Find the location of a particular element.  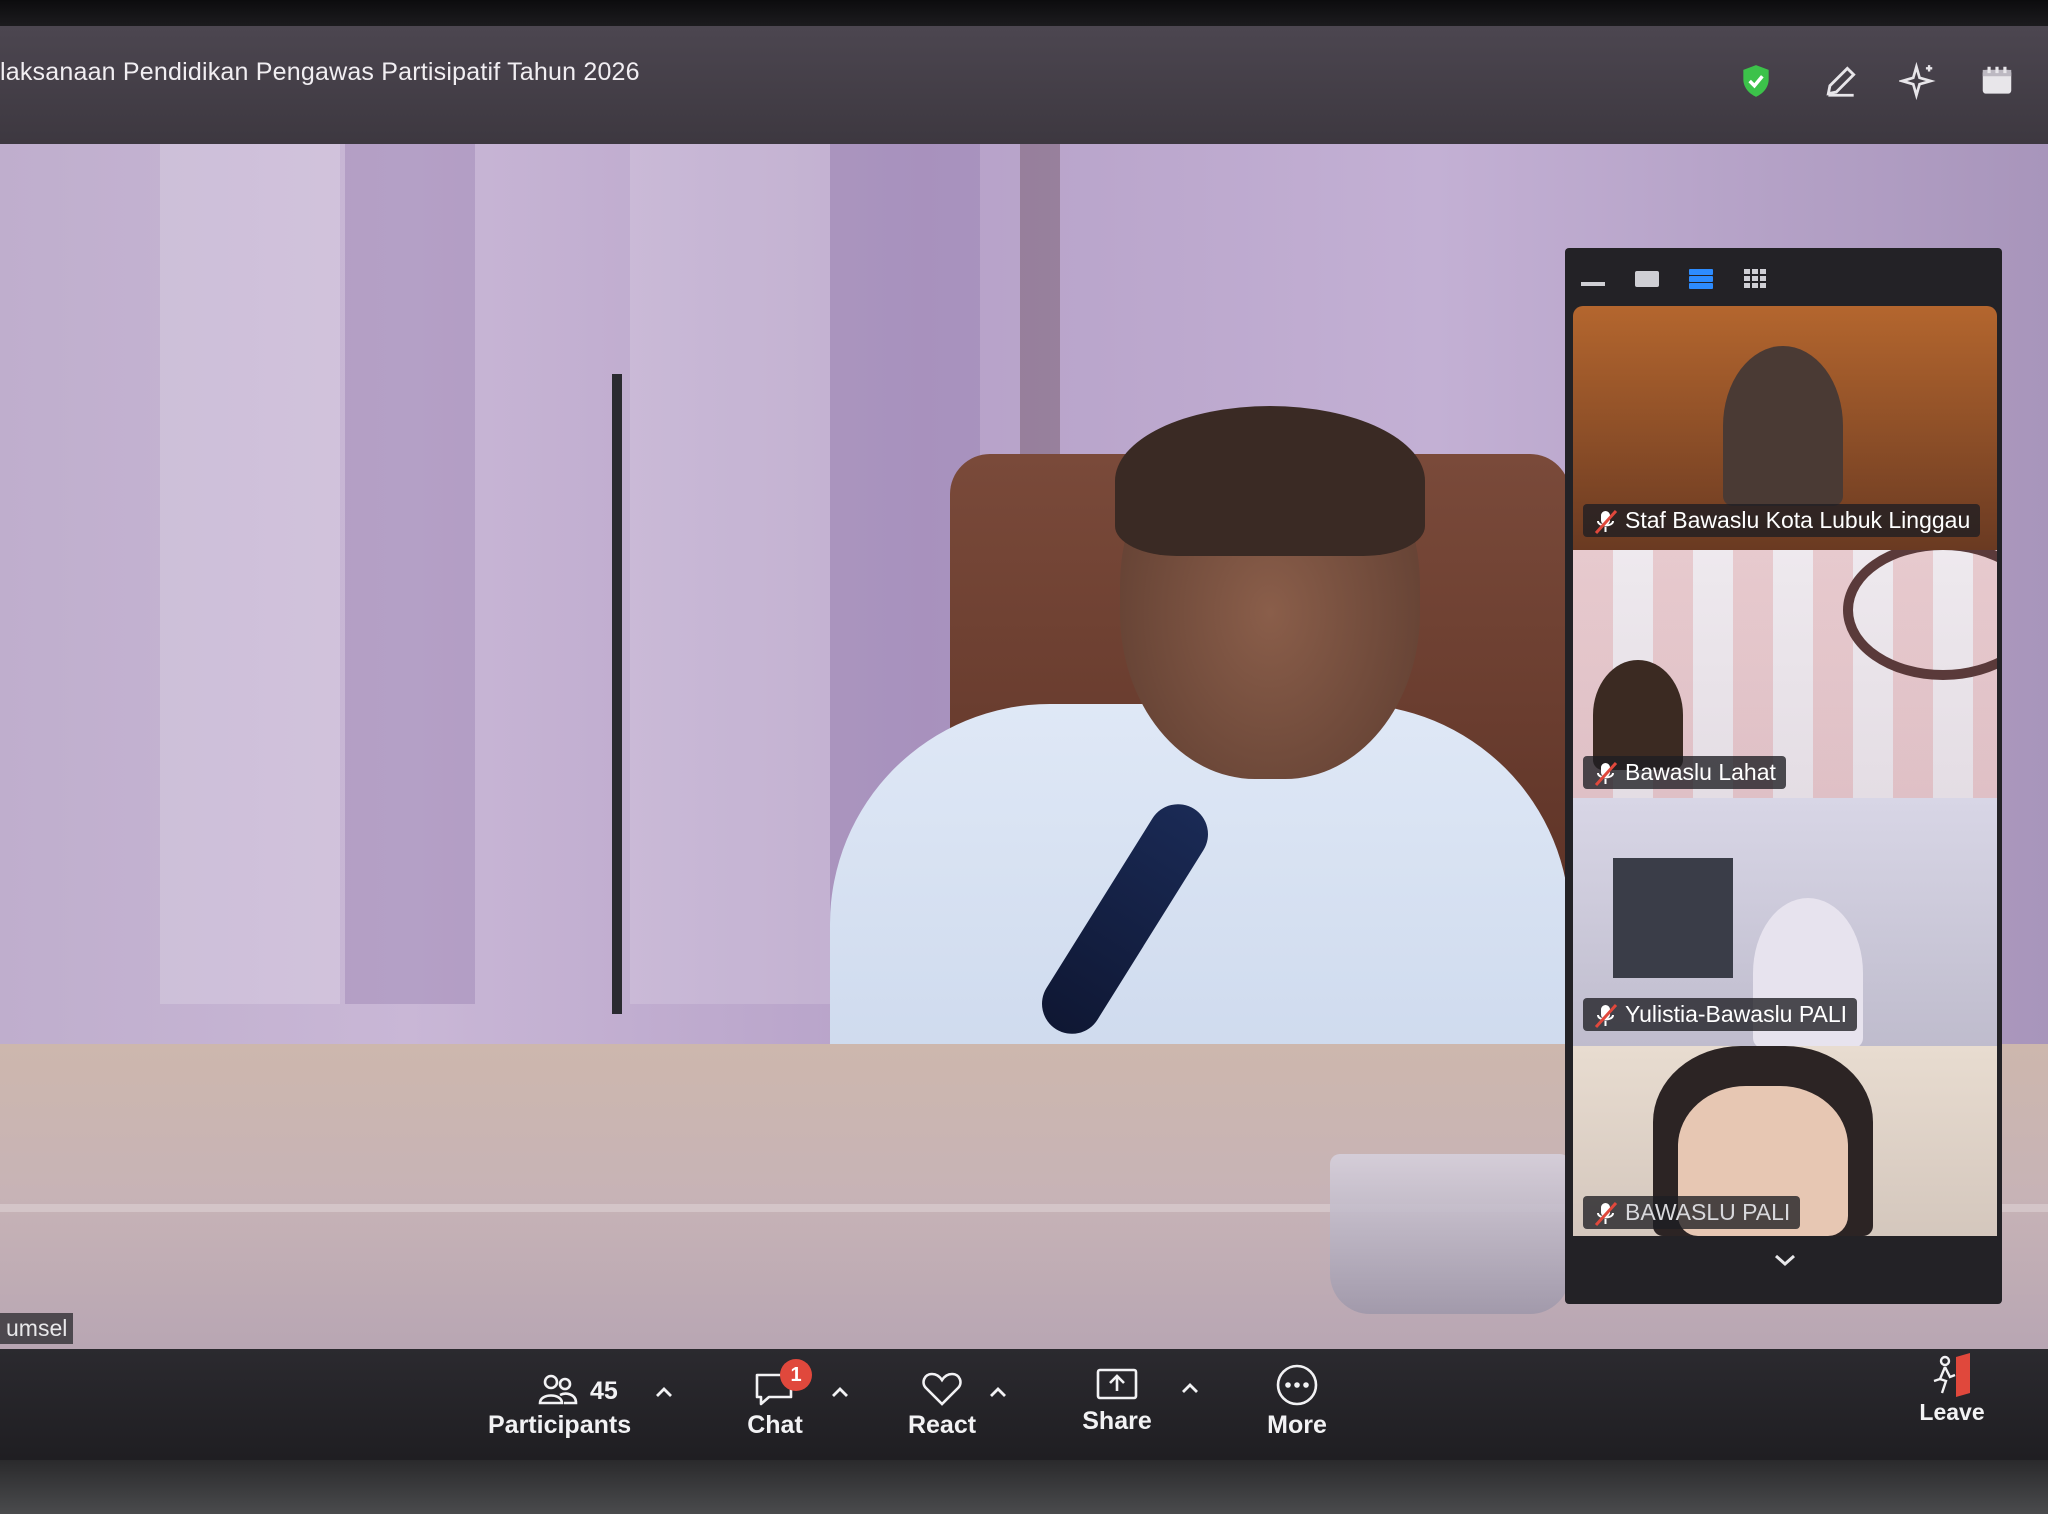

leave-door-icon is located at coordinates (1951, 1375).